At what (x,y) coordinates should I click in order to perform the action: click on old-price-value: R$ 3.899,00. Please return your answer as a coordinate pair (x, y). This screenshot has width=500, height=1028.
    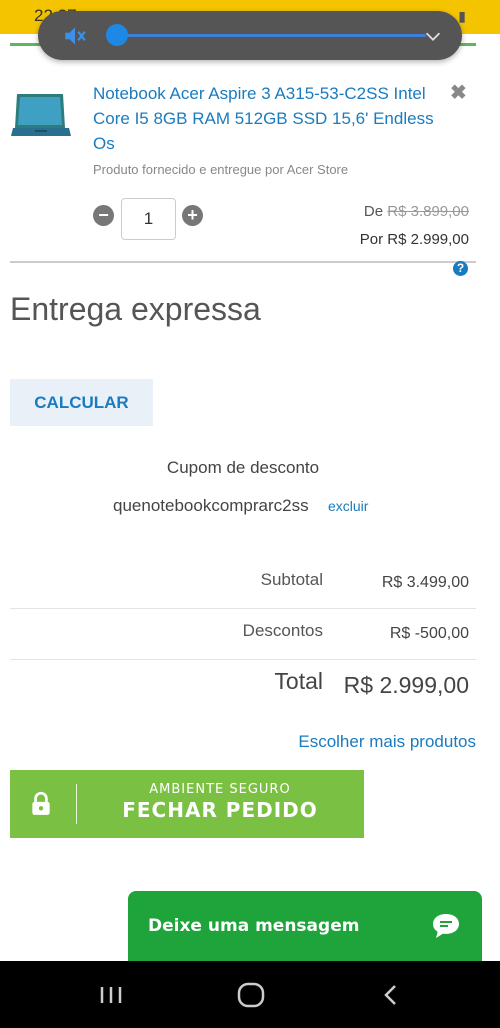
    Looking at the image, I should click on (428, 211).